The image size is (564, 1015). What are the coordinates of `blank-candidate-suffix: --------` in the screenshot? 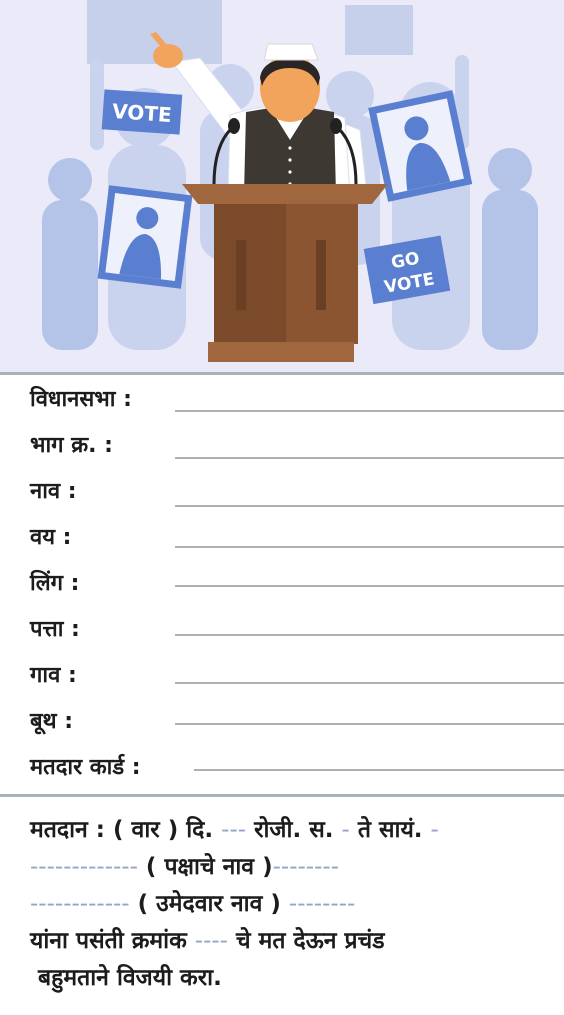 It's located at (322, 904).